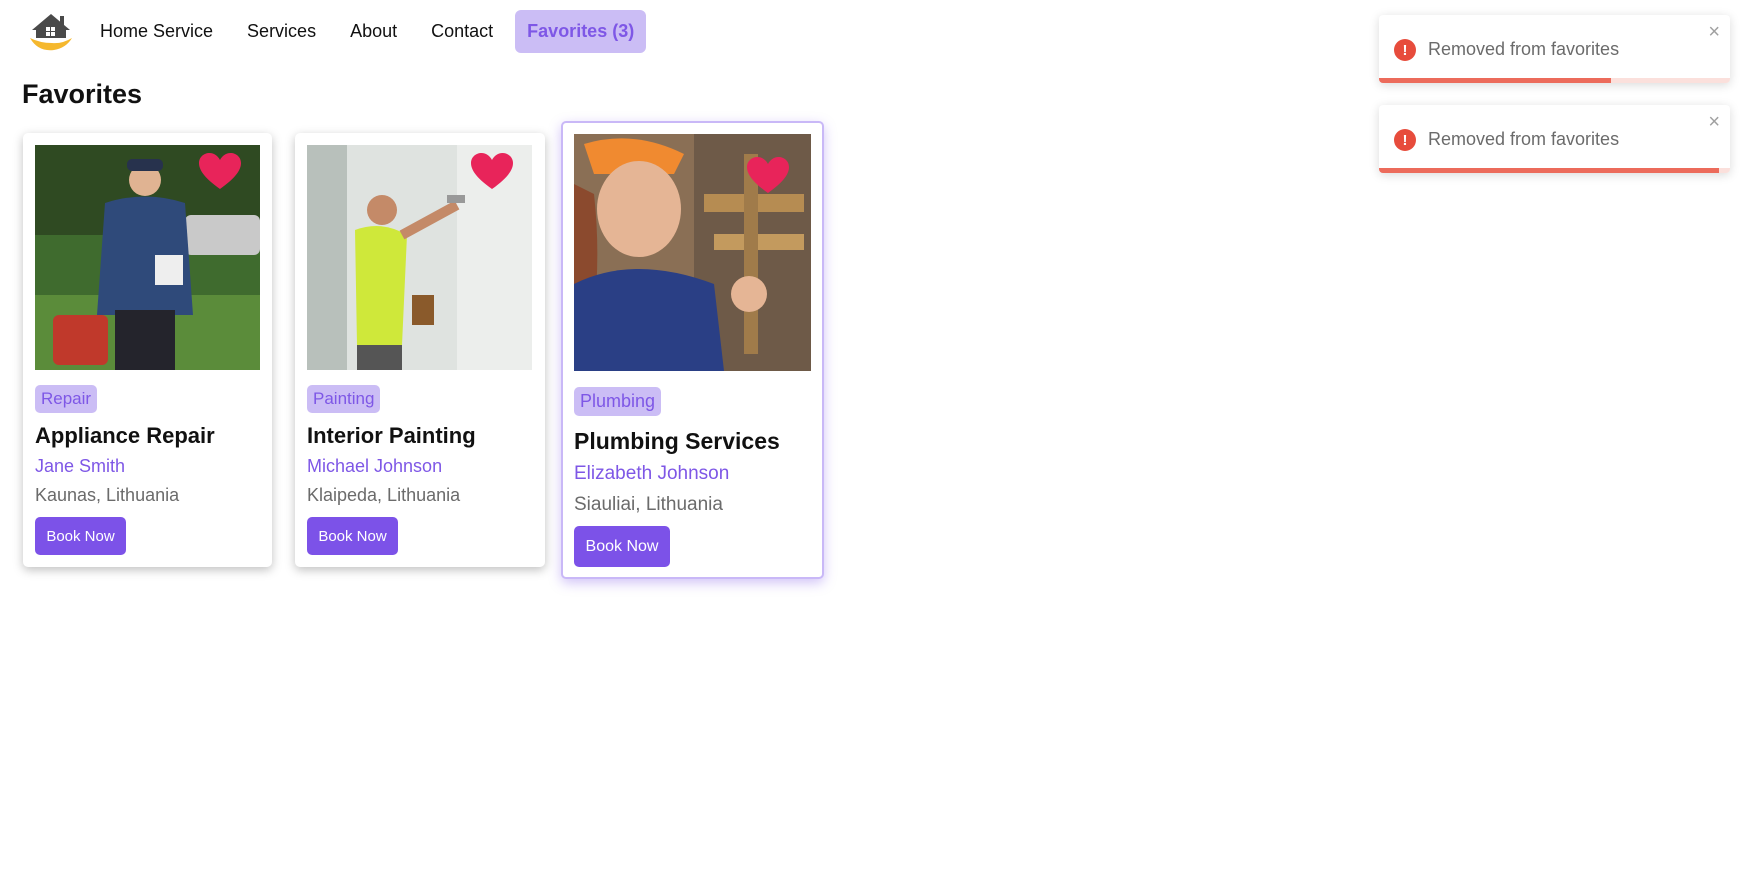 The image size is (1741, 869). Describe the element at coordinates (677, 441) in the screenshot. I see `service-title: Plumbing Services` at that location.